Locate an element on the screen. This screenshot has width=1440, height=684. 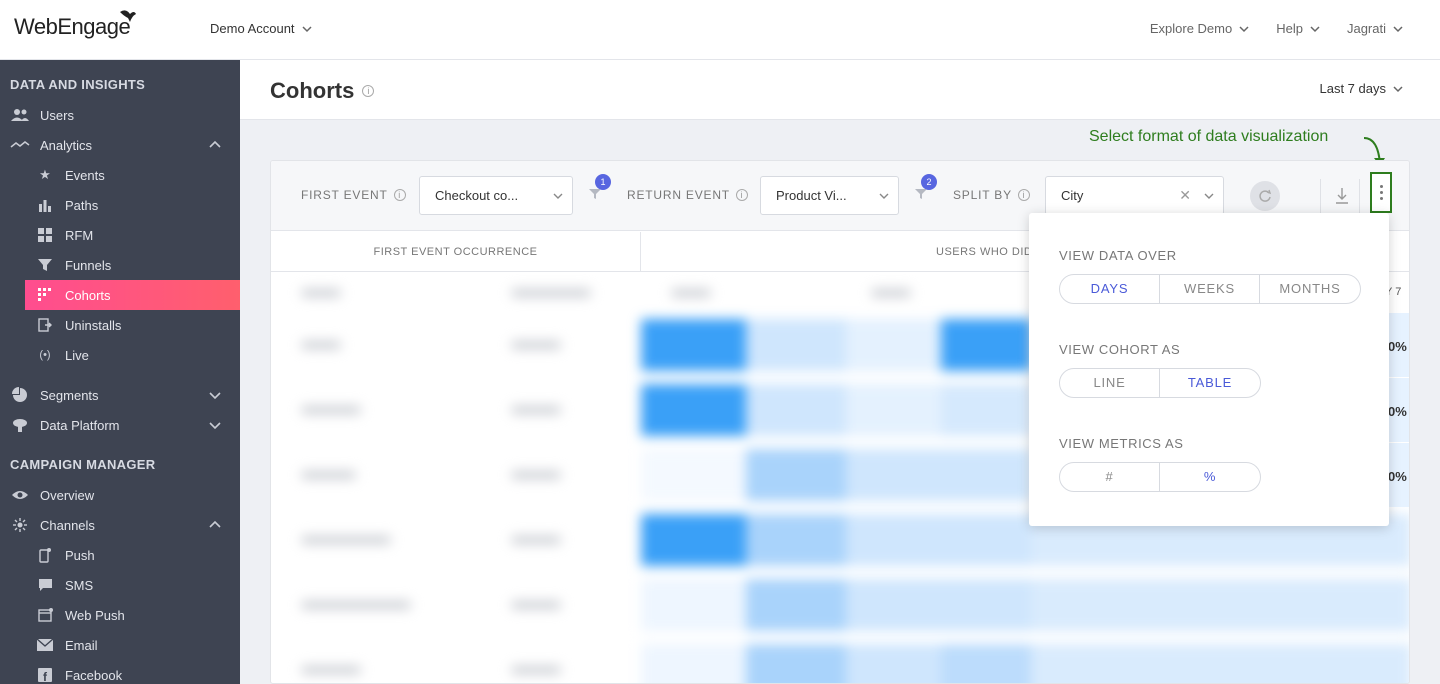
option-months: MONTHS is located at coordinates (1310, 289).